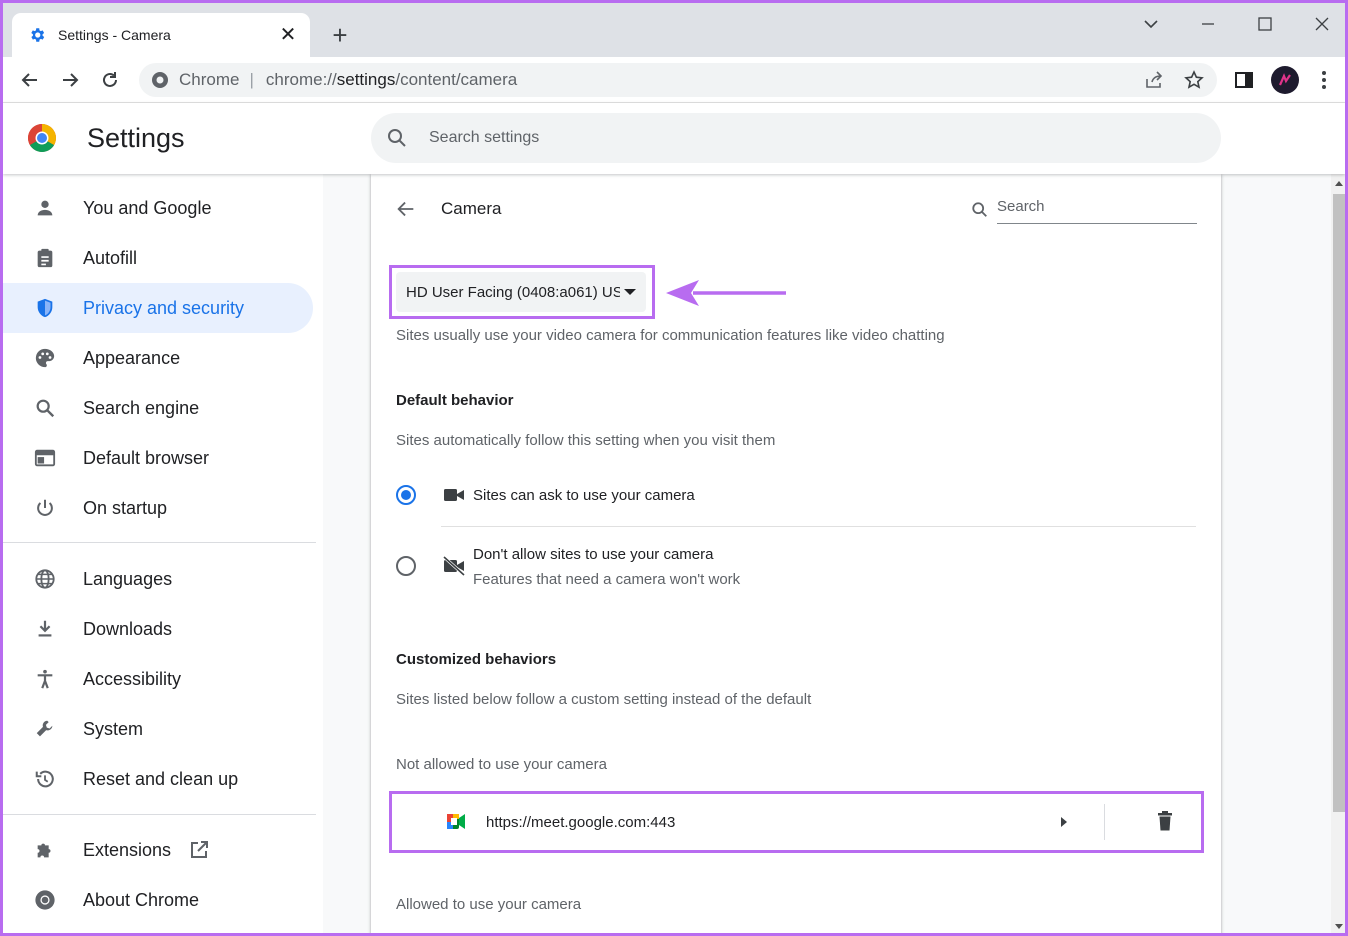  I want to click on dropdown-caret-icon, so click(630, 292).